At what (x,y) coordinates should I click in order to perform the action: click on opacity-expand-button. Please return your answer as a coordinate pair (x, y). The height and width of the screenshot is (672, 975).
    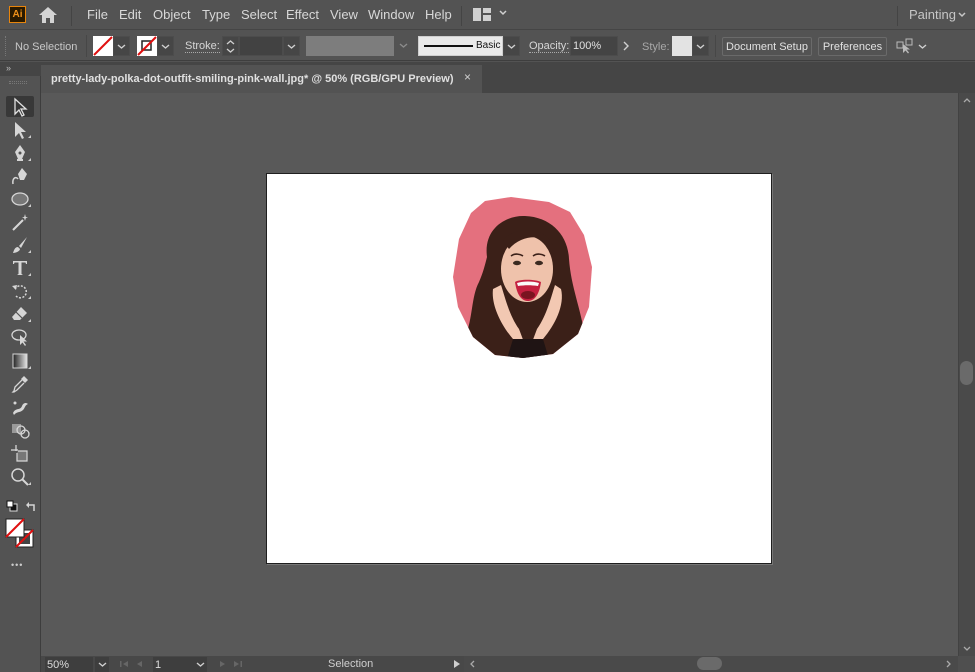
    Looking at the image, I should click on (626, 46).